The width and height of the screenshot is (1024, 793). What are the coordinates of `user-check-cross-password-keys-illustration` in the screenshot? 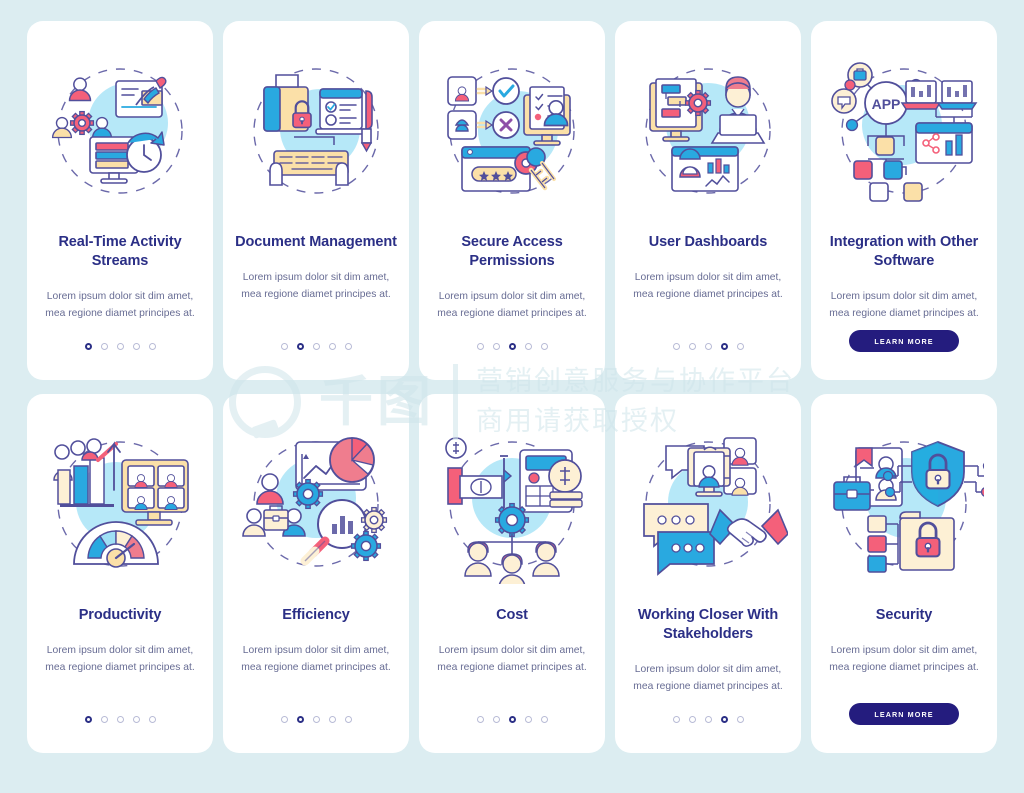 It's located at (512, 131).